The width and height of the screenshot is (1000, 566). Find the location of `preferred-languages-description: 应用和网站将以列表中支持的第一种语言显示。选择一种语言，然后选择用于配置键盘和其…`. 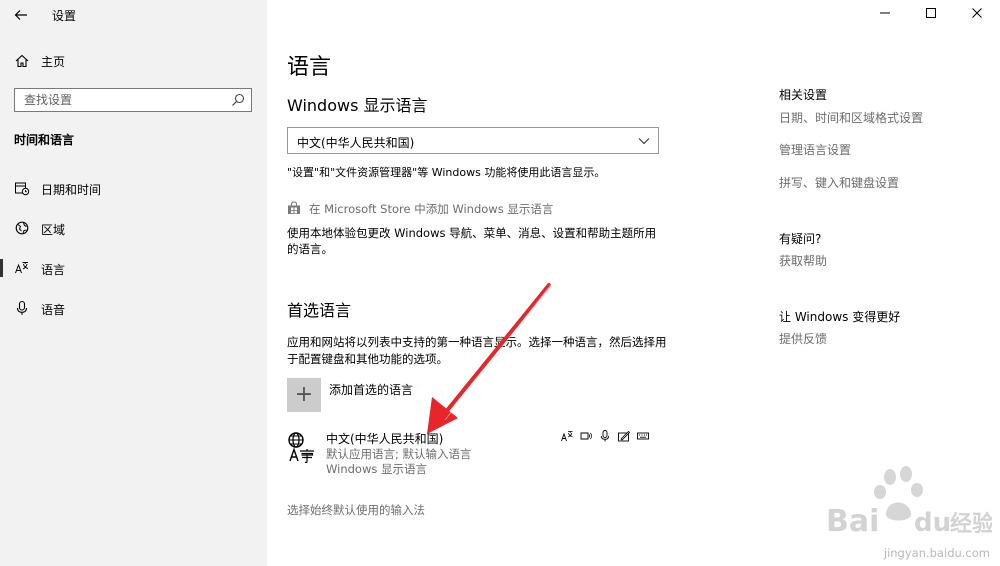

preferred-languages-description: 应用和网站将以列表中支持的第一种语言显示。选择一种语言，然后选择用于配置键盘和其… is located at coordinates (477, 350).